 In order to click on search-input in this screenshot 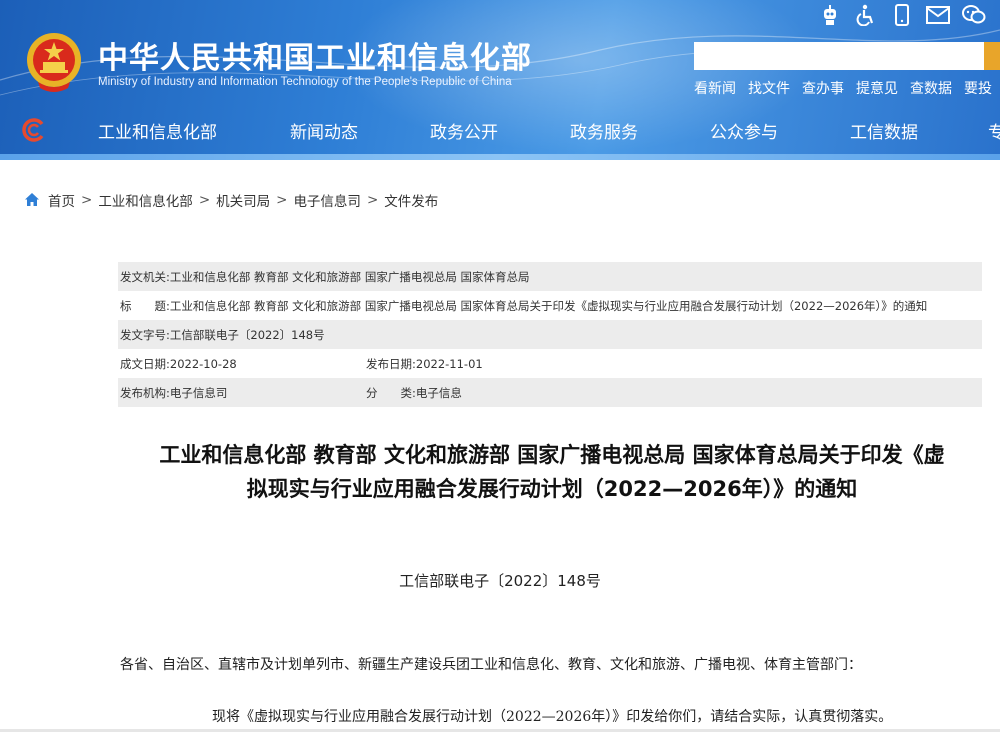, I will do `click(839, 56)`.